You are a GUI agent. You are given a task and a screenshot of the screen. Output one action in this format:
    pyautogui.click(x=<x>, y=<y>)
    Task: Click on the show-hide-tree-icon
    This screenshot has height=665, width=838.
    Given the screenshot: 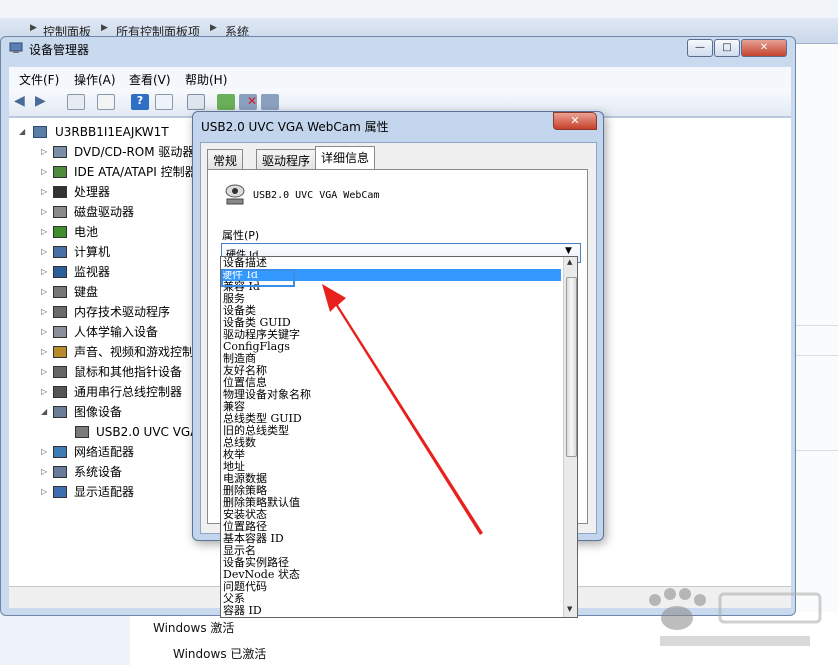 What is the action you would take?
    pyautogui.click(x=76, y=102)
    